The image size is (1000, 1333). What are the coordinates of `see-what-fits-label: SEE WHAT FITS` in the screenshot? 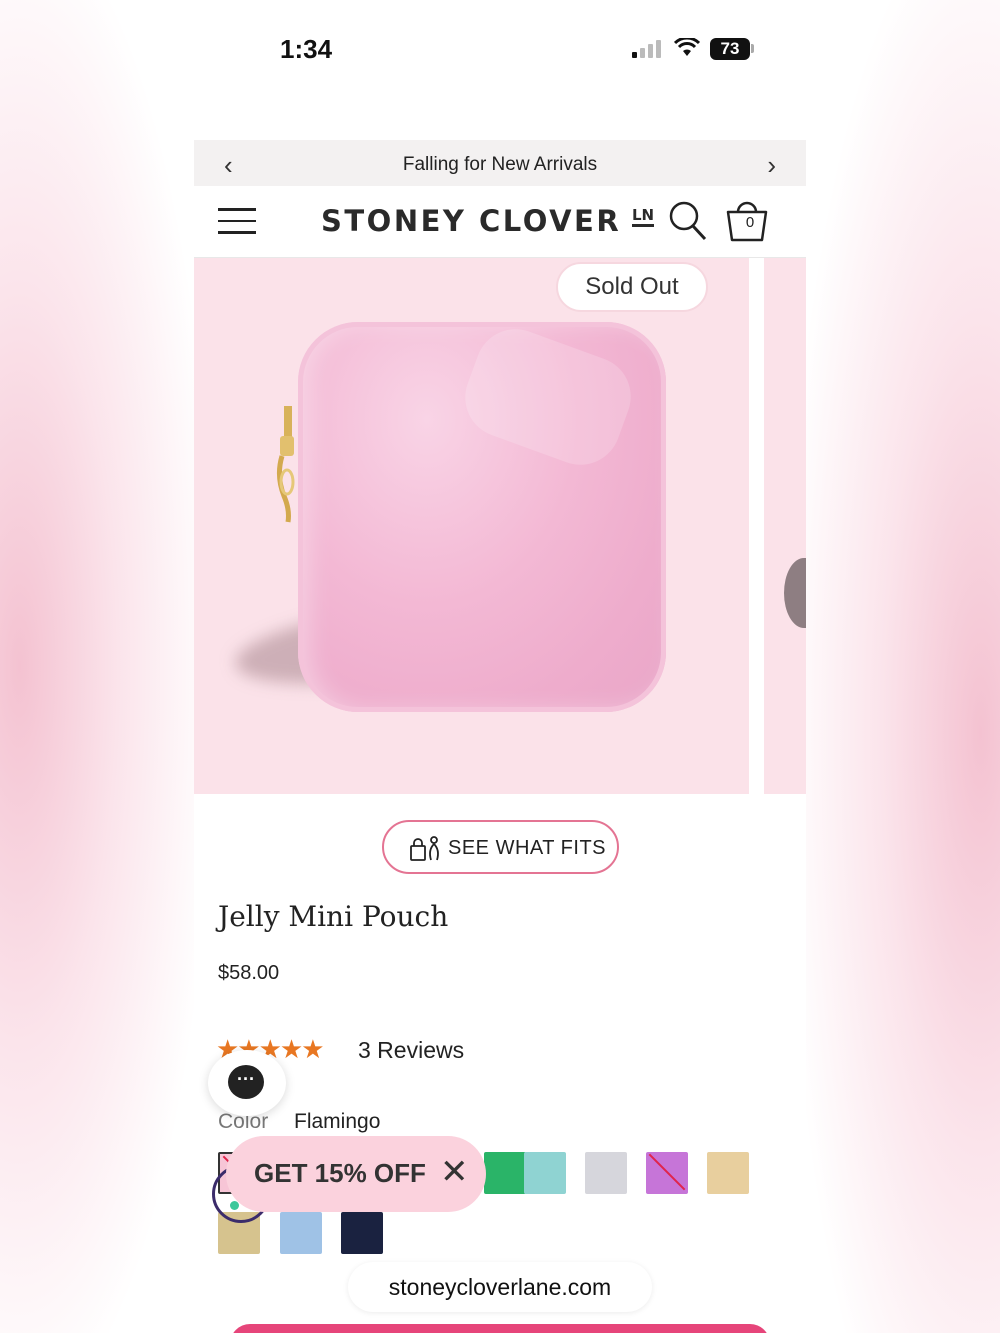 It's located at (527, 848).